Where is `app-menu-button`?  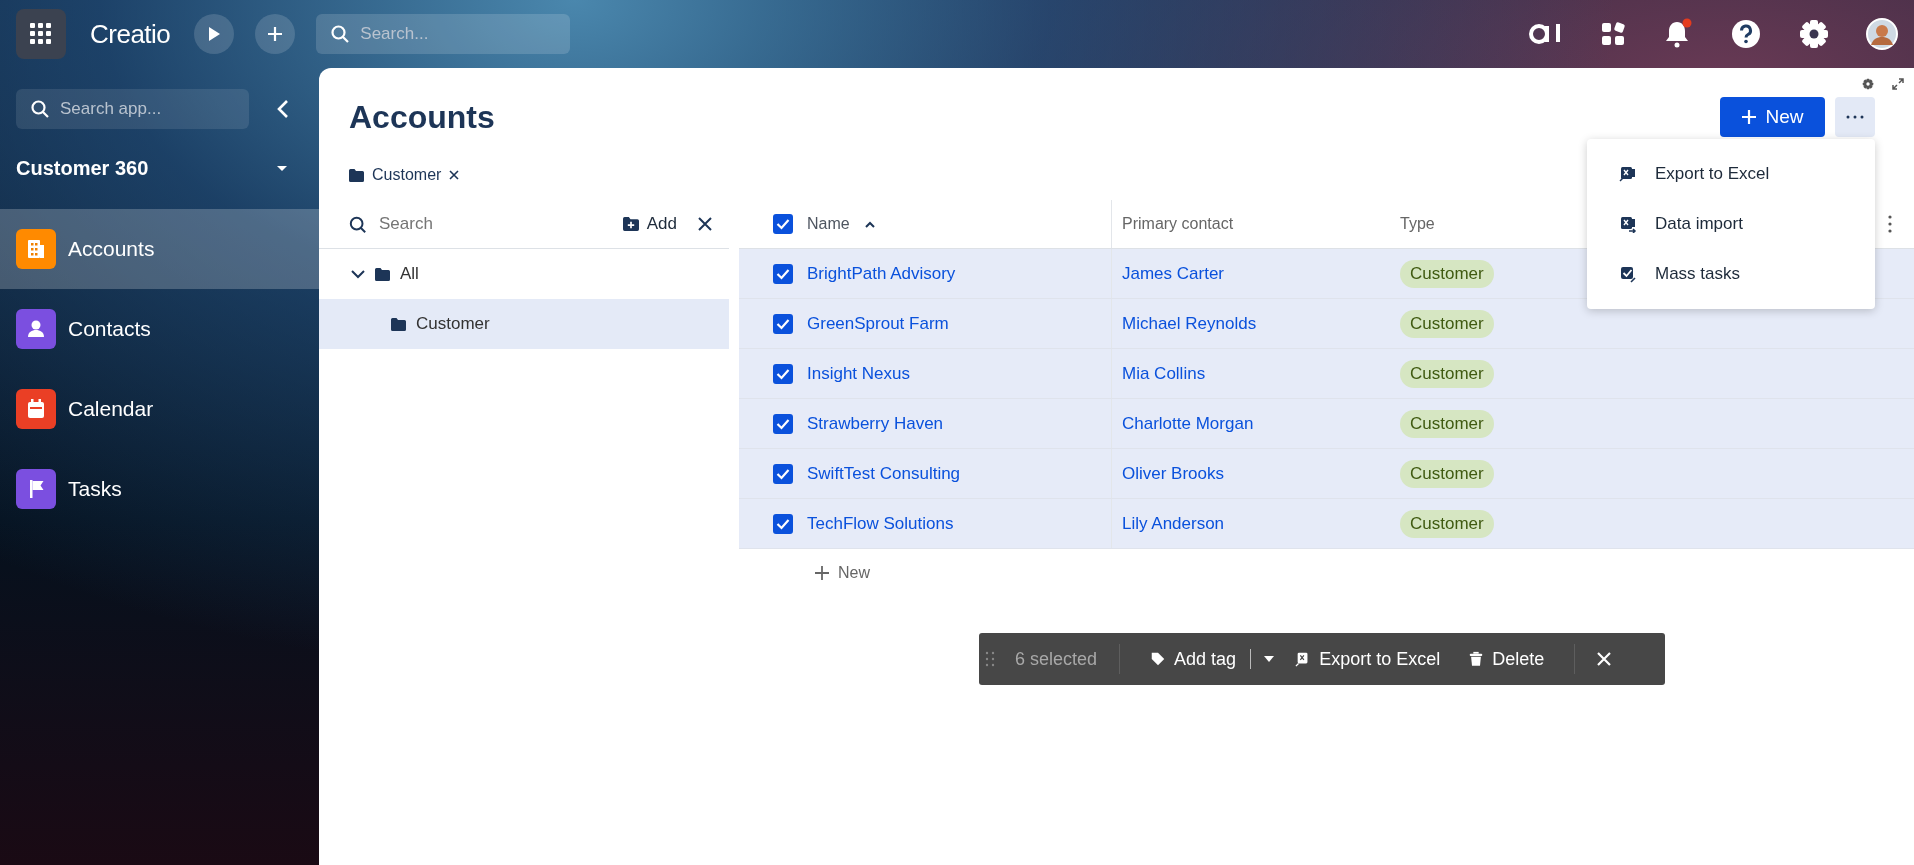
app-menu-button is located at coordinates (41, 34).